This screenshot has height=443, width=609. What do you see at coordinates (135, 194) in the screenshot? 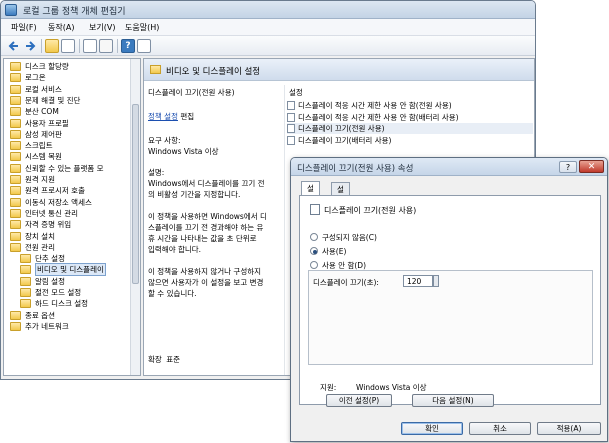
I see `tree-scrollbar-thumb` at bounding box center [135, 194].